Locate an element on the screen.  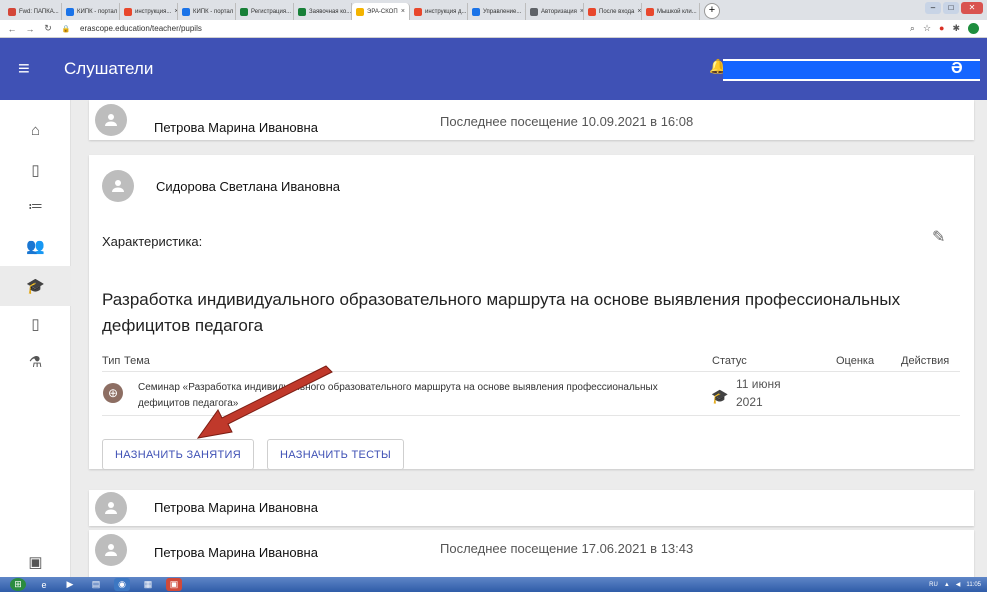
language-indicator: RU is located at coordinates (933, 585).